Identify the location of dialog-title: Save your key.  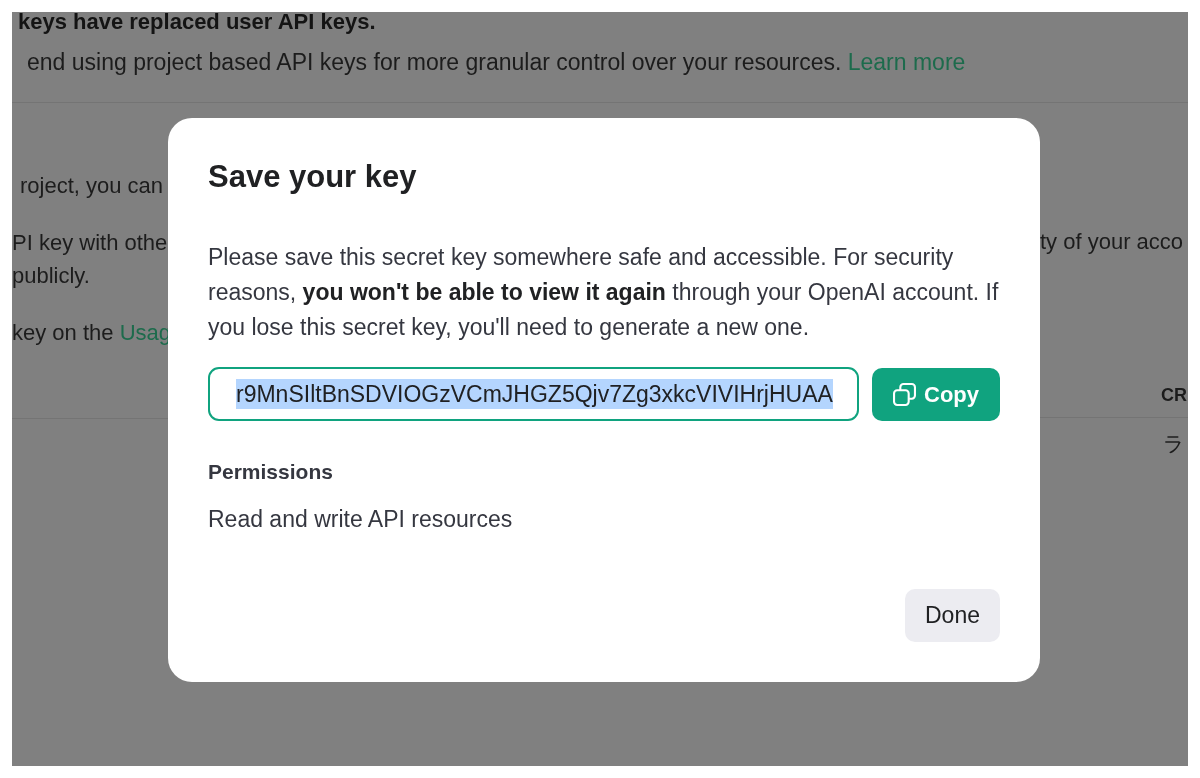
(313, 177).